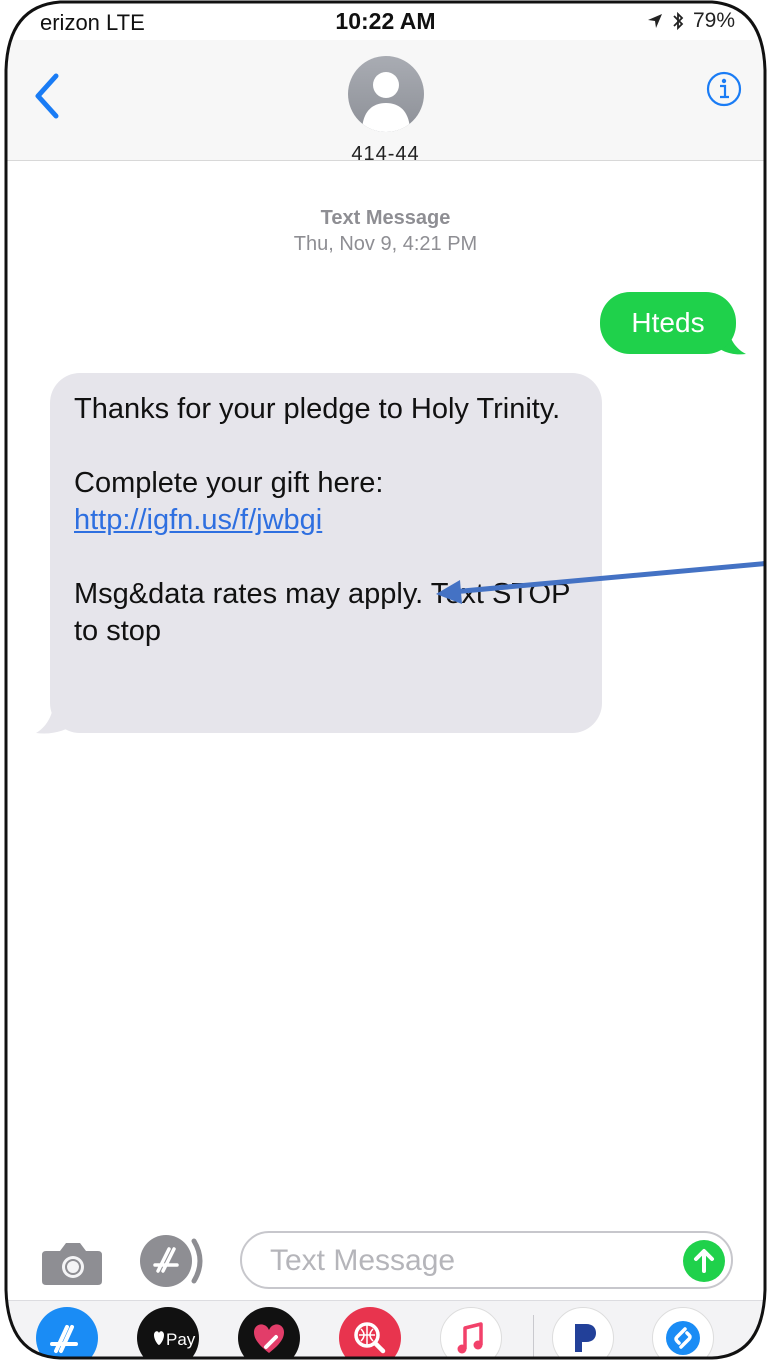 This screenshot has height=1361, width=771. I want to click on message-text-field, so click(486, 1260).